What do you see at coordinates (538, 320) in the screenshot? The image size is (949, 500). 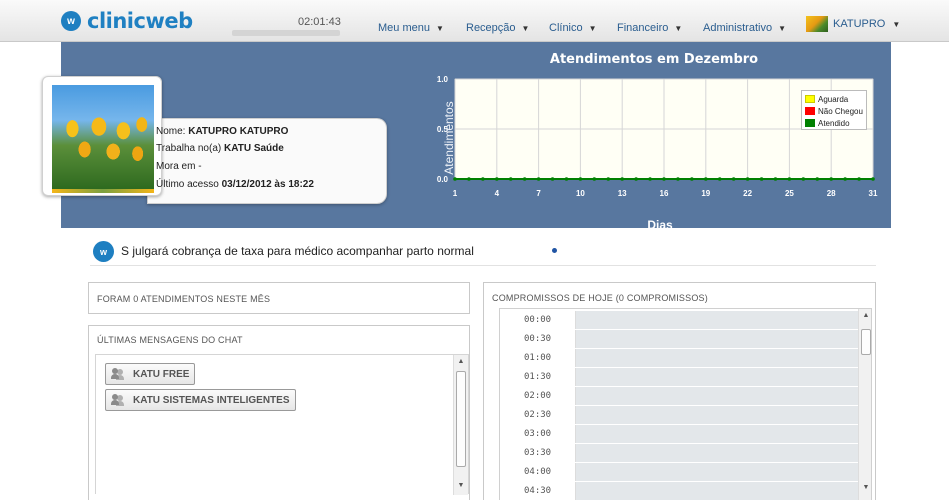 I see `agenda-time-label: 00:00` at bounding box center [538, 320].